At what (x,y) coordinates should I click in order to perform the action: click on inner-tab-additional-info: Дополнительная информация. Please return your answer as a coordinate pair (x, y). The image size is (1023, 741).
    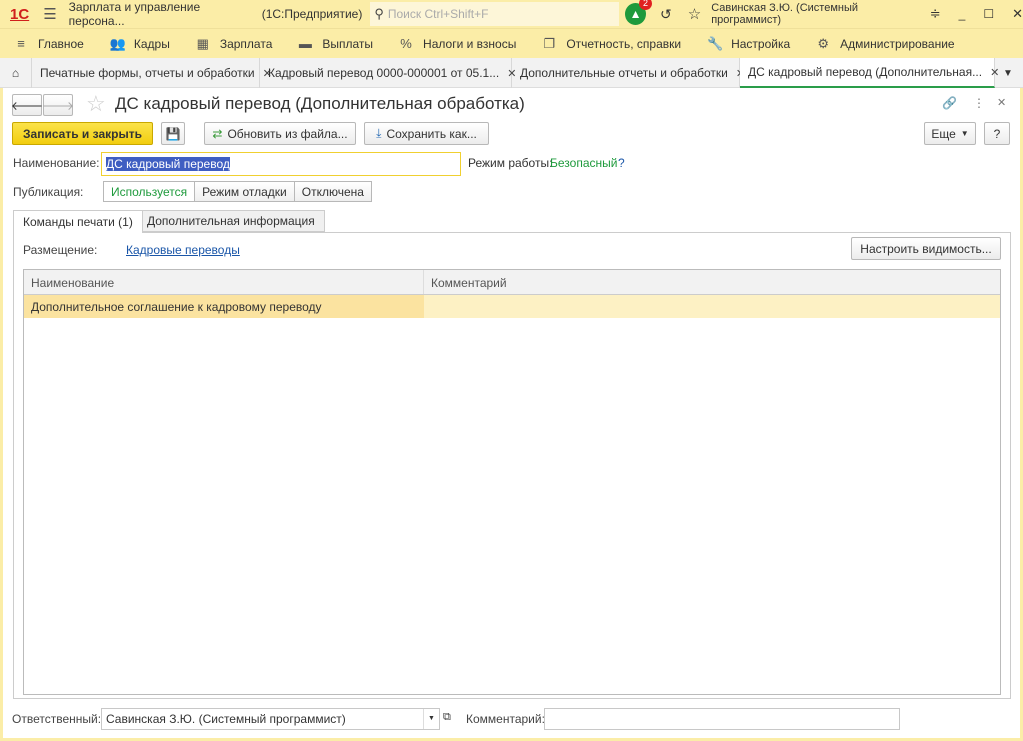
    Looking at the image, I should click on (231, 221).